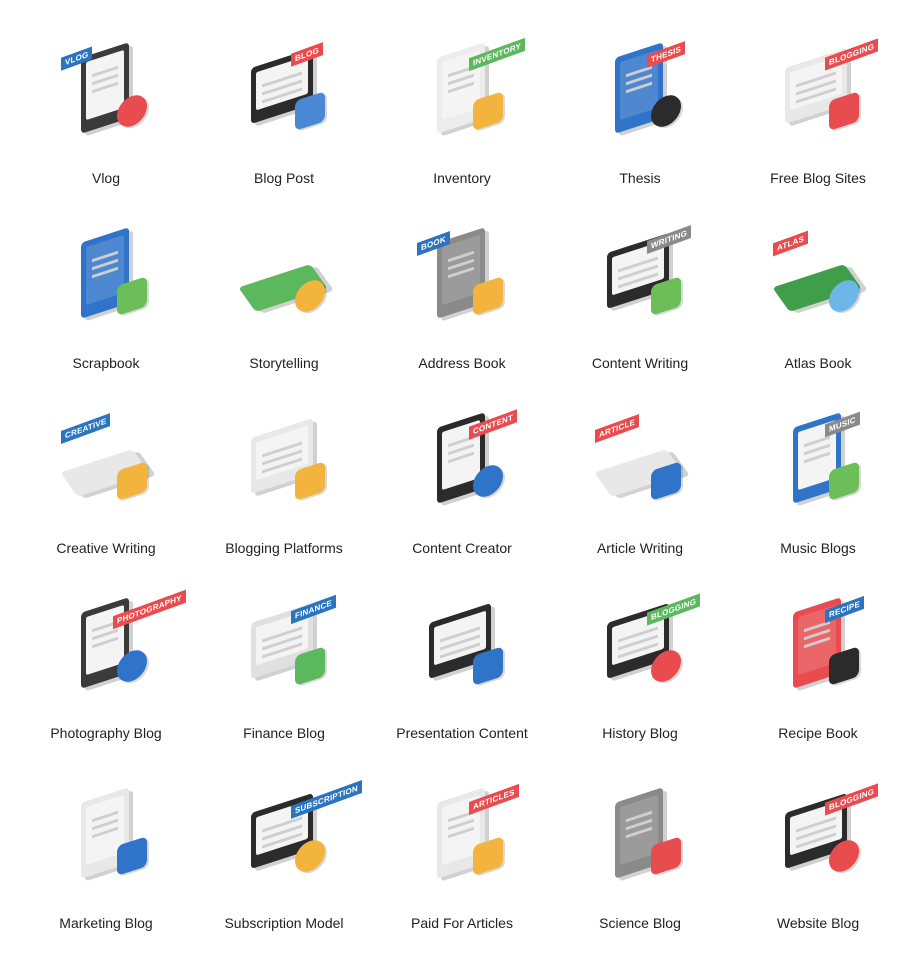  What do you see at coordinates (106, 923) in the screenshot?
I see `icon-label: Marketing Blog` at bounding box center [106, 923].